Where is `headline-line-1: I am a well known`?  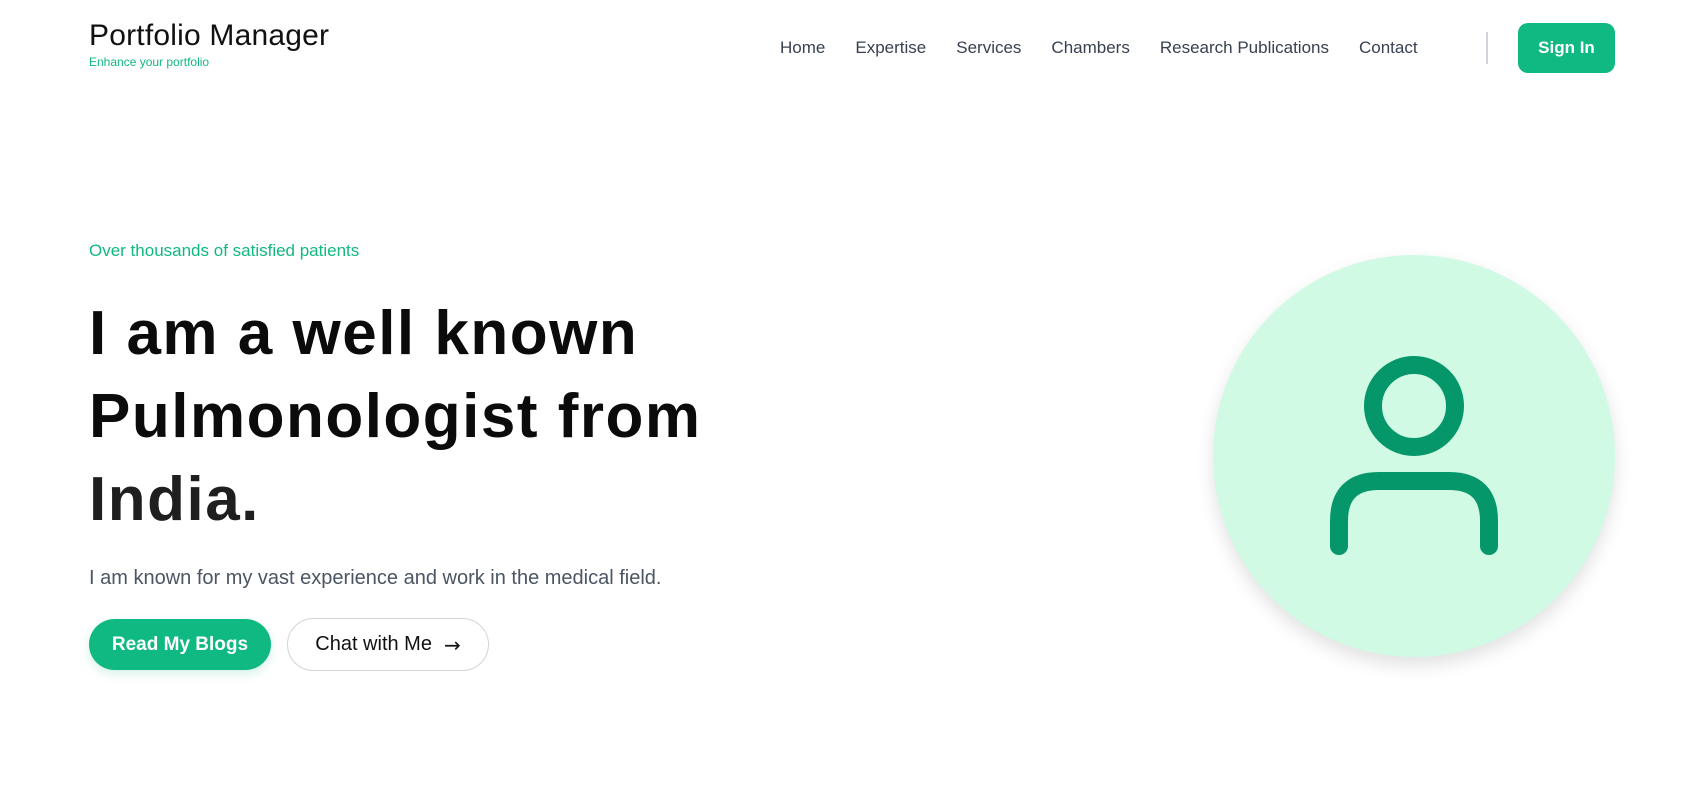
headline-line-1: I am a well known is located at coordinates (364, 333).